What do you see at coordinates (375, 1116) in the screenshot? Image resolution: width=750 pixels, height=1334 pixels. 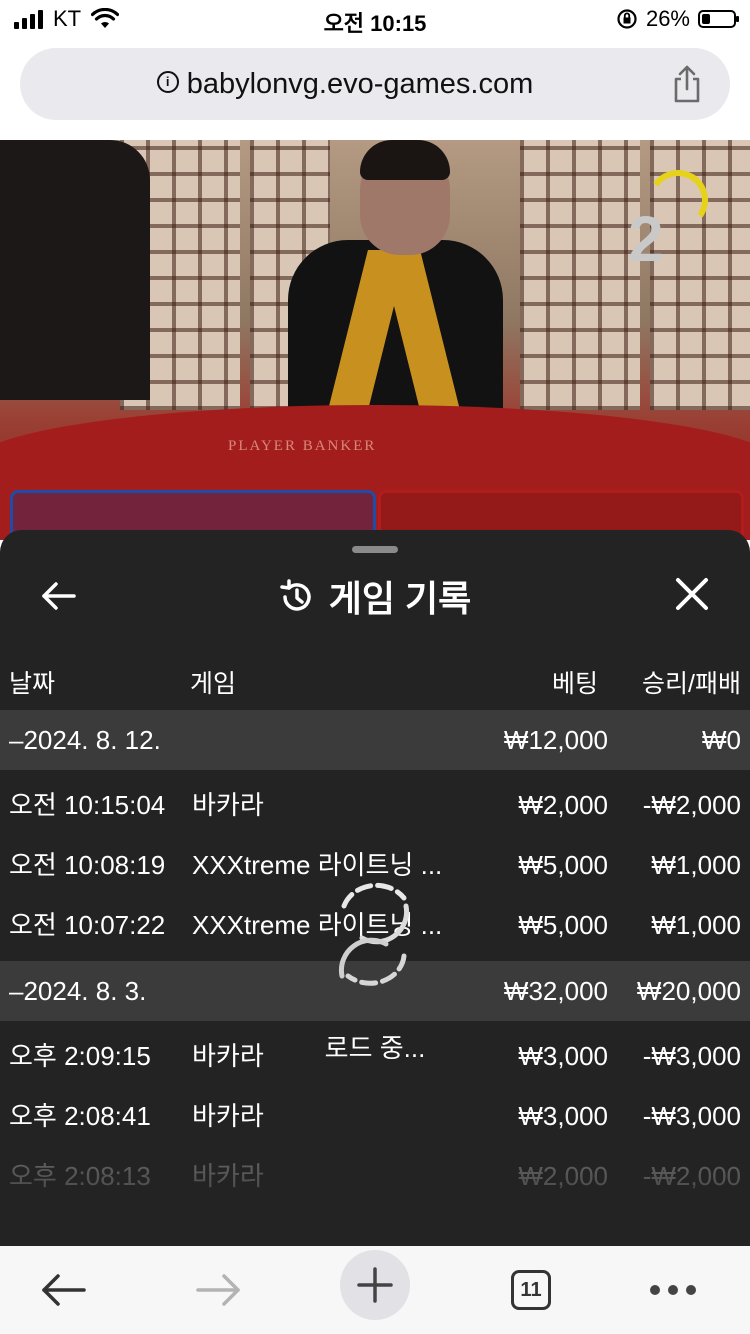 I see `history-row: 오후 2:08:41 바카라 ₩3,000 -₩3,000` at bounding box center [375, 1116].